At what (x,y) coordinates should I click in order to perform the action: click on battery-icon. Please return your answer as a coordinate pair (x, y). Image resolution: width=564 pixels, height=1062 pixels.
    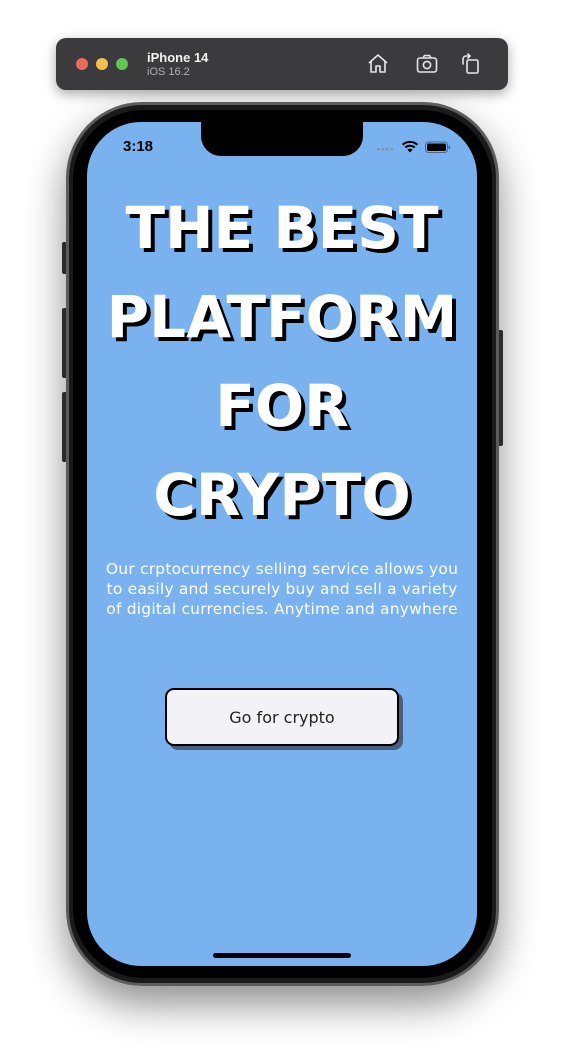
    Looking at the image, I should click on (438, 147).